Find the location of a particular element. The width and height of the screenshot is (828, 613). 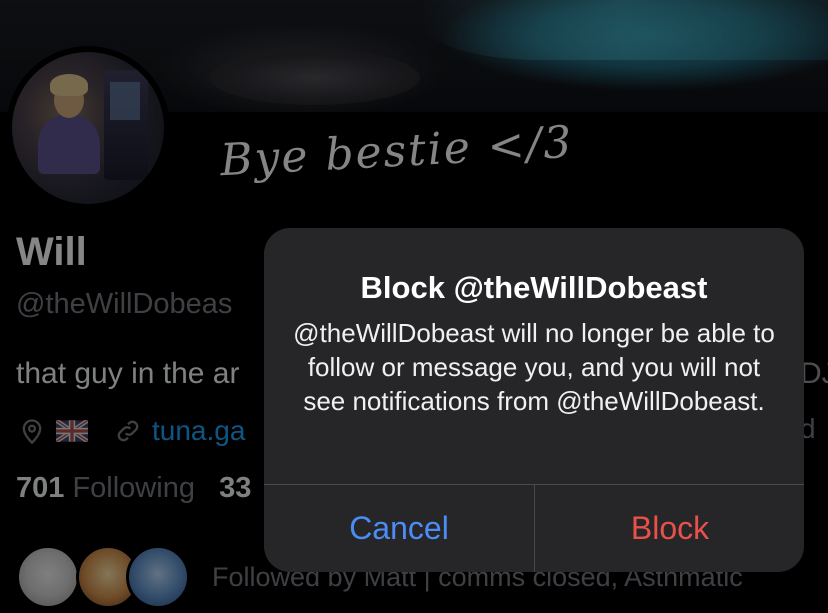

block-button: Block is located at coordinates (669, 528).